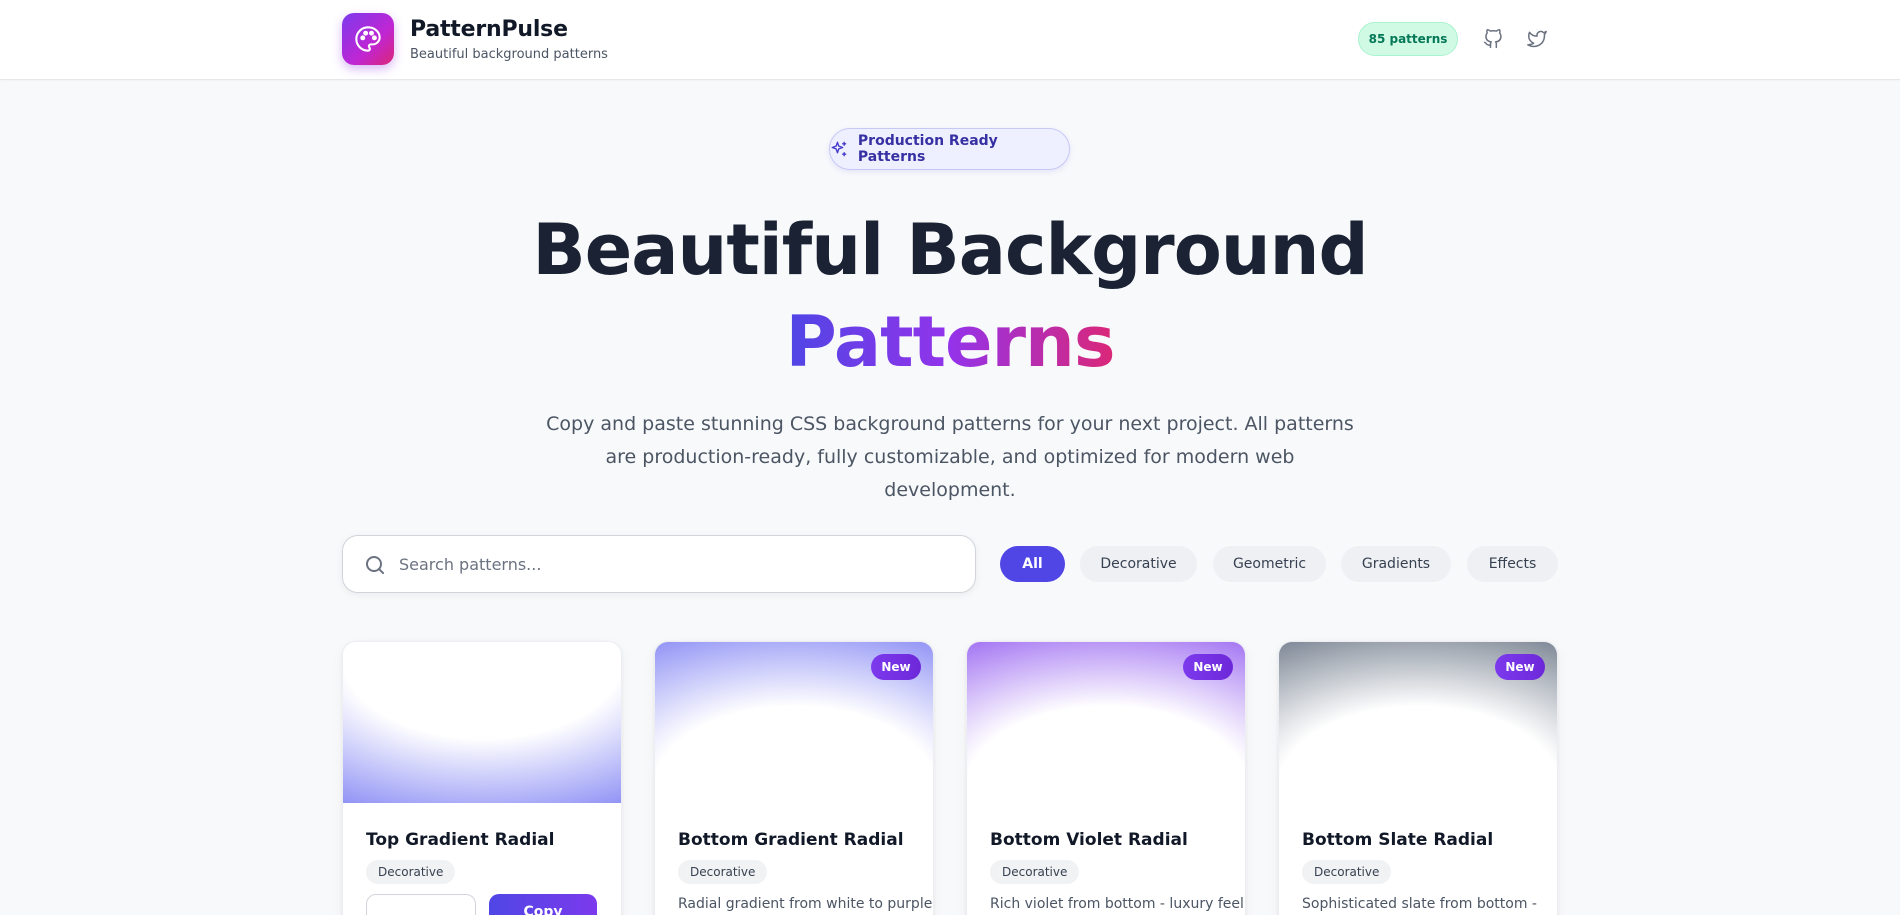 Image resolution: width=1900 pixels, height=915 pixels. I want to click on twitter-icon, so click(1537, 39).